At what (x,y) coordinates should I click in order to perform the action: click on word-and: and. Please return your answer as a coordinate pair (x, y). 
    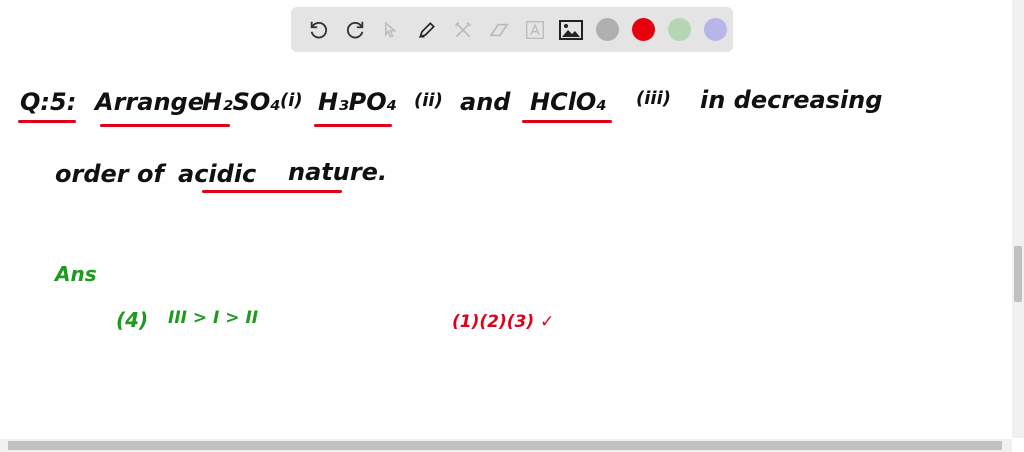
    Looking at the image, I should click on (485, 102).